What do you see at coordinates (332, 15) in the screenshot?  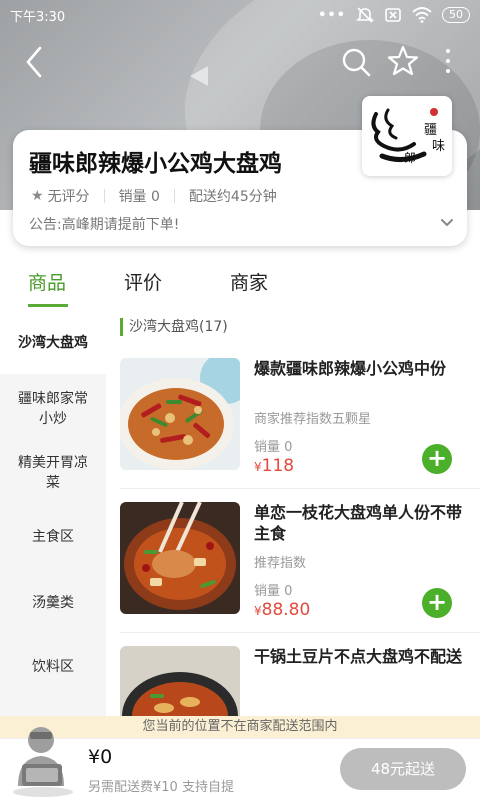 I see `notification-dots-icon: •••` at bounding box center [332, 15].